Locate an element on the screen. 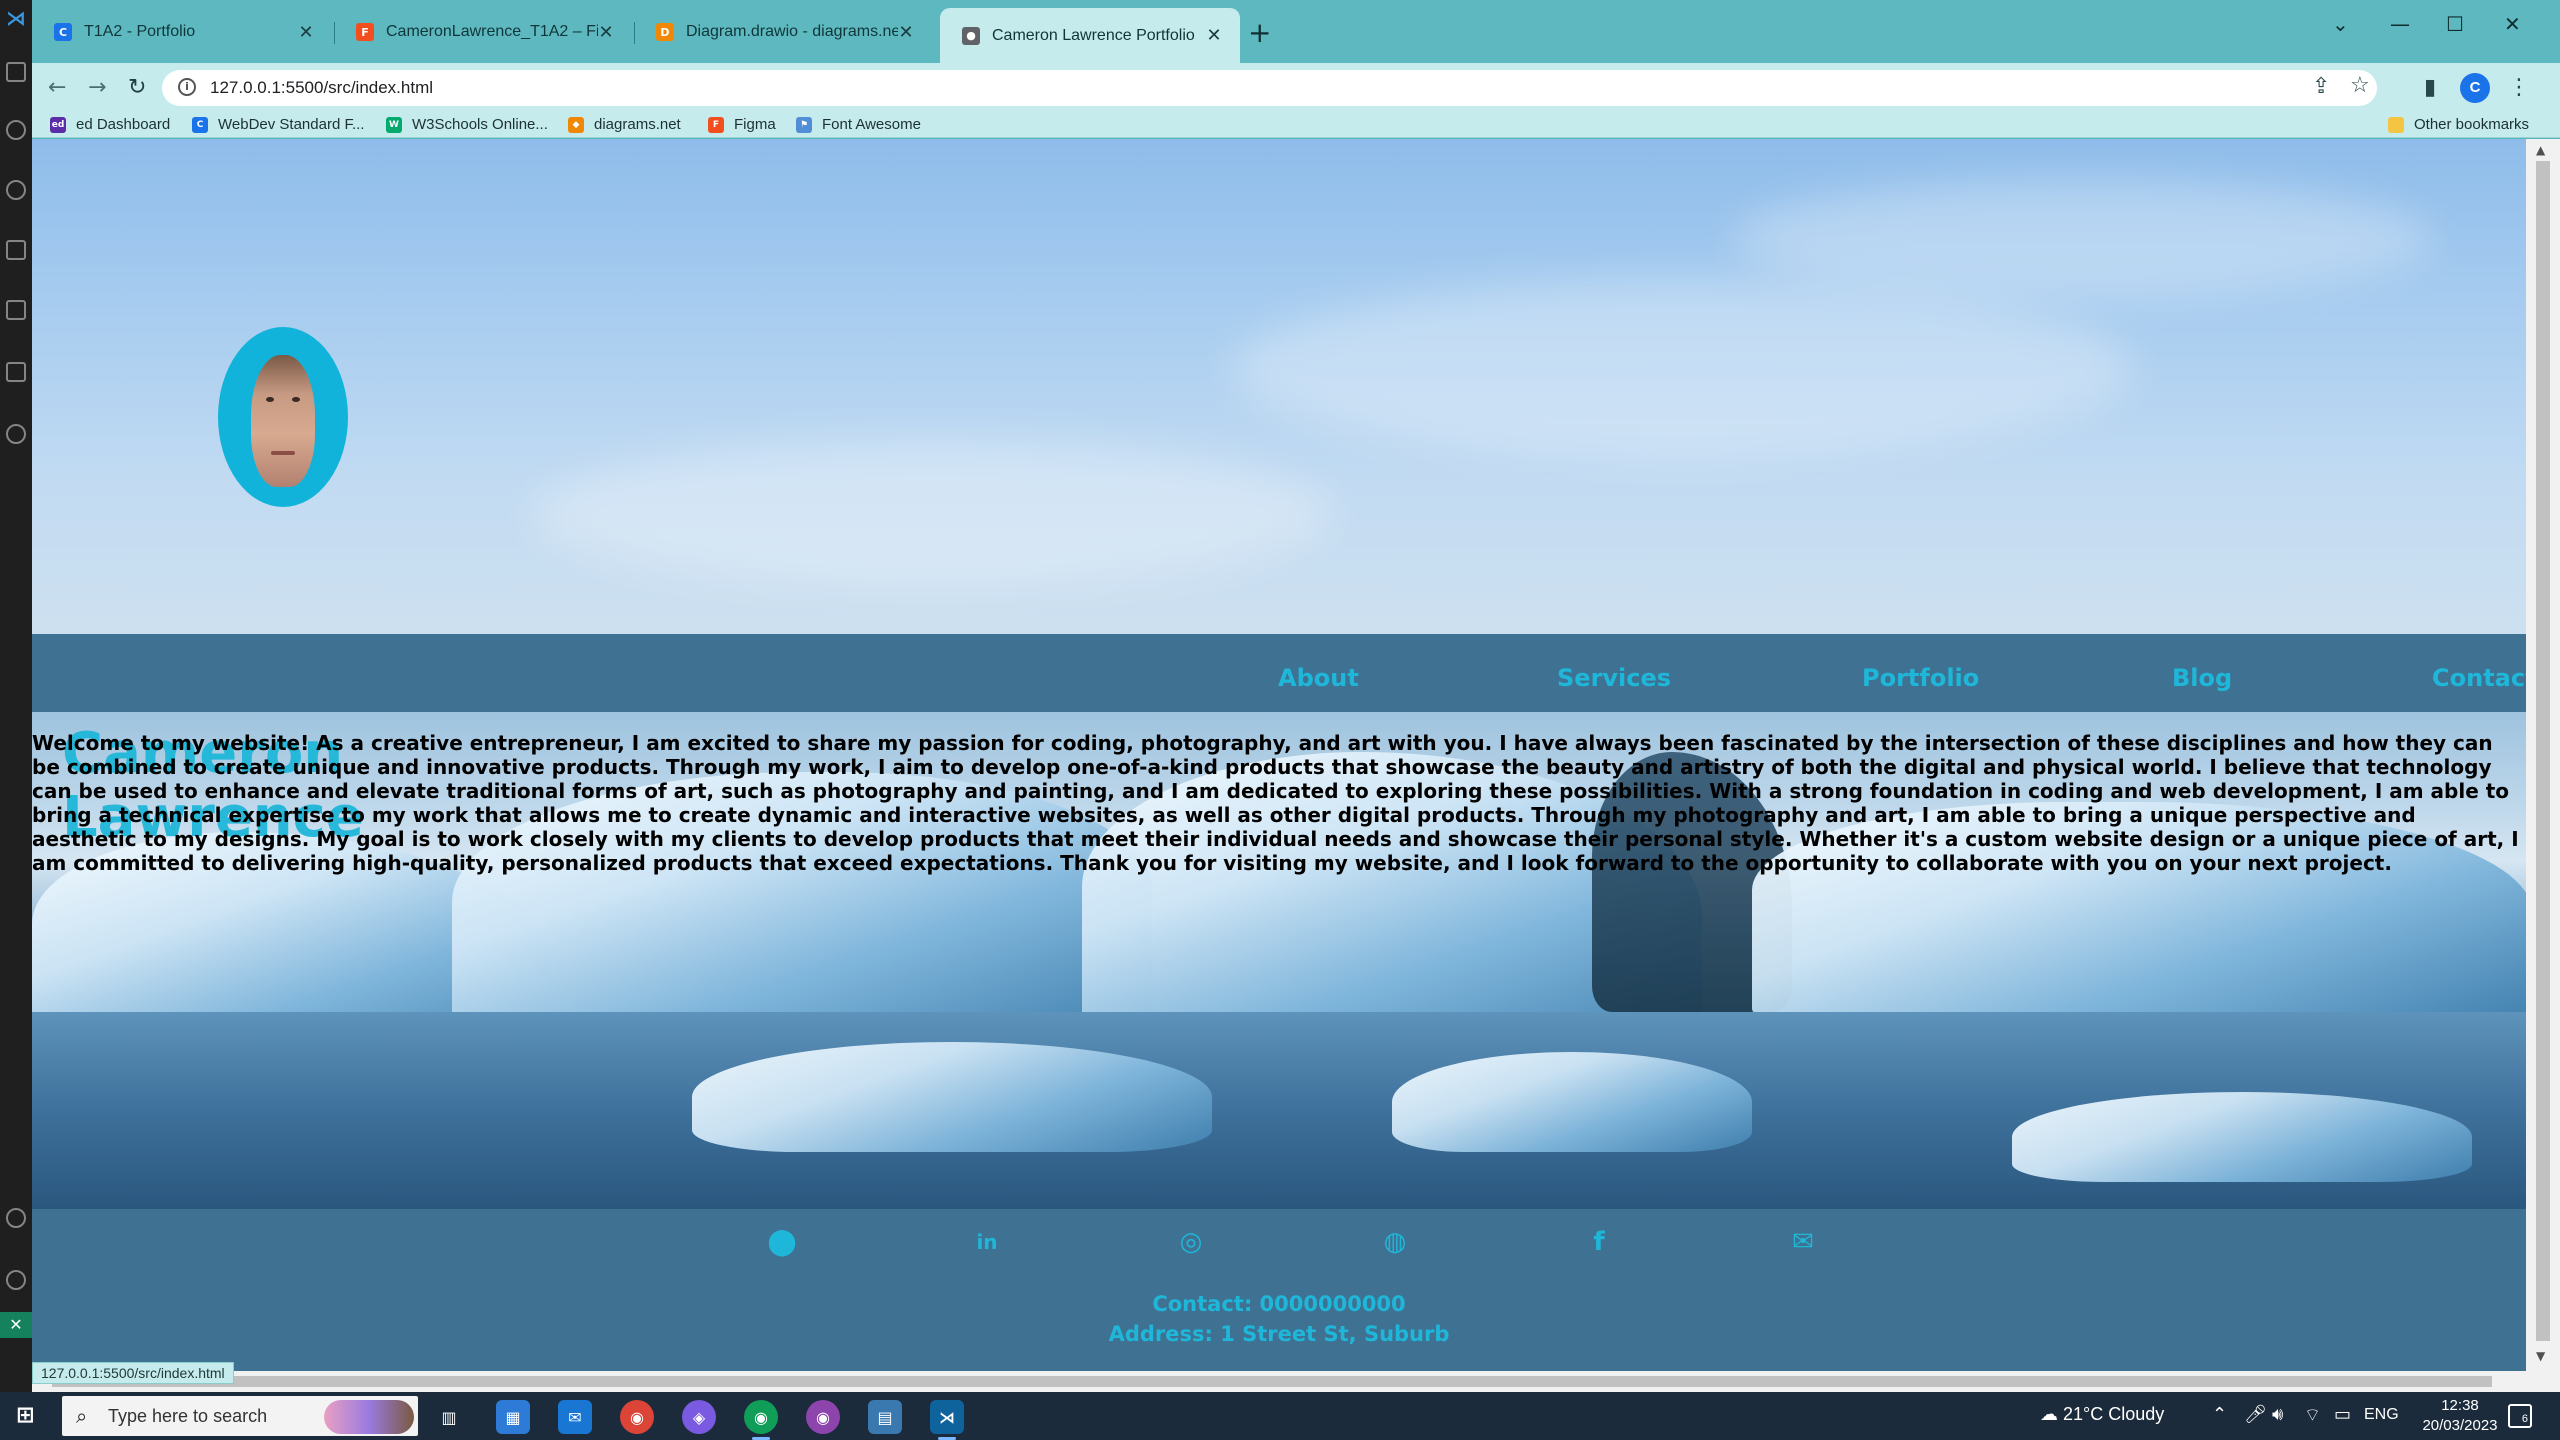  profile-photo is located at coordinates (283, 417).